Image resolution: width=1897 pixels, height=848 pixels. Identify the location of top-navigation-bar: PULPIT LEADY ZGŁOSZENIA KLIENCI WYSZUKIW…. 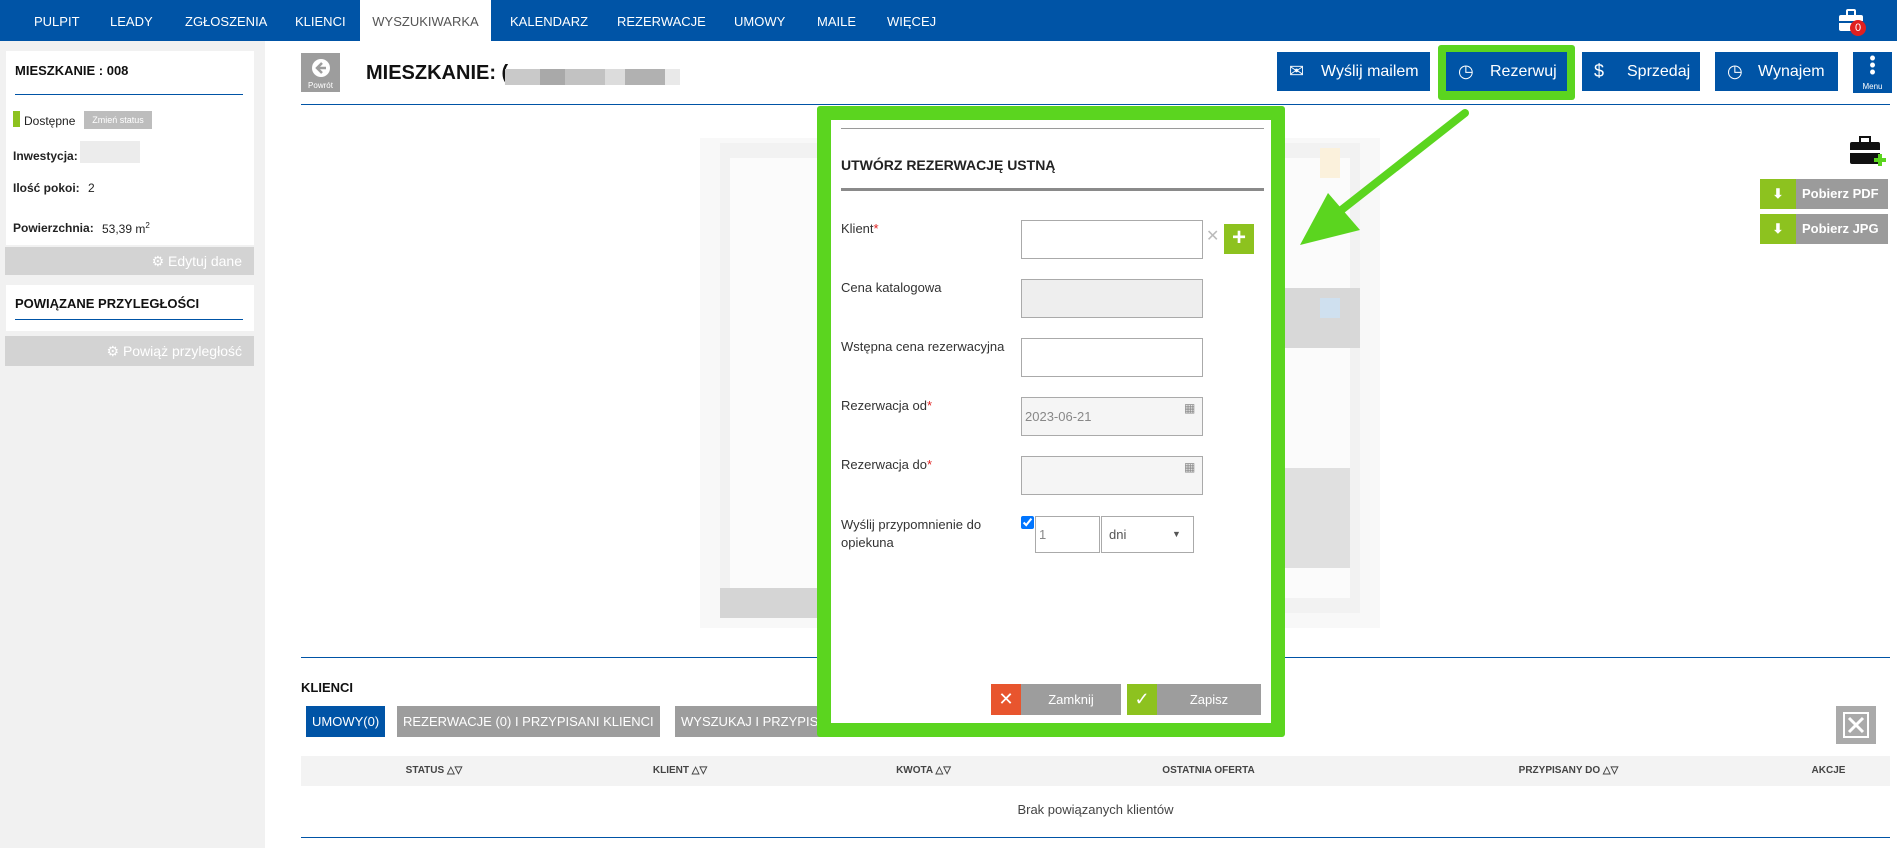
(948, 20).